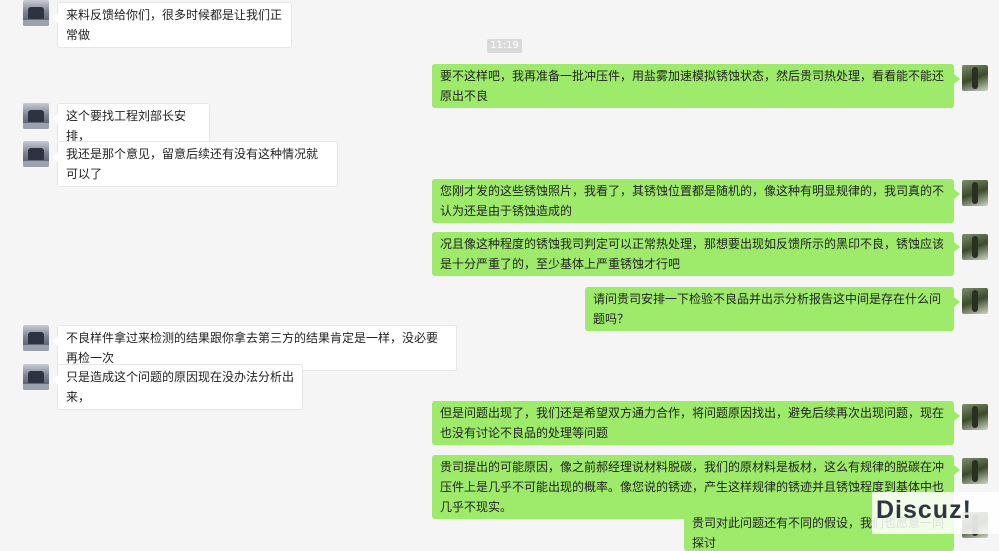 The width and height of the screenshot is (999, 551). What do you see at coordinates (172, 25) in the screenshot?
I see `incoming-message: 来料反馈给你们，很多时候都是让我们正常做` at bounding box center [172, 25].